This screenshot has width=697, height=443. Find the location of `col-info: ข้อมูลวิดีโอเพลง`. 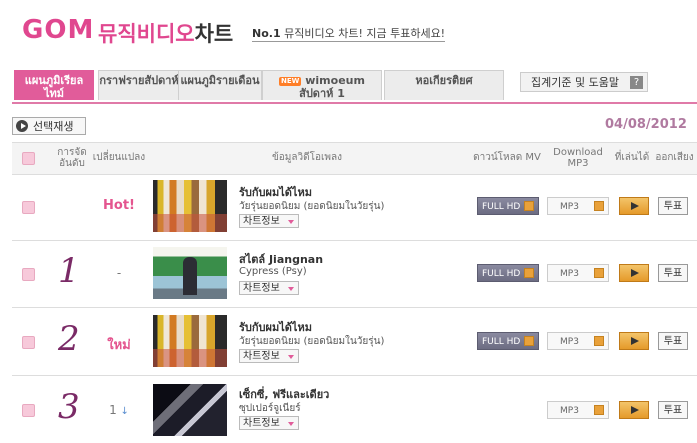

col-info: ข้อมูลวิดีโอเพลง is located at coordinates (307, 157).